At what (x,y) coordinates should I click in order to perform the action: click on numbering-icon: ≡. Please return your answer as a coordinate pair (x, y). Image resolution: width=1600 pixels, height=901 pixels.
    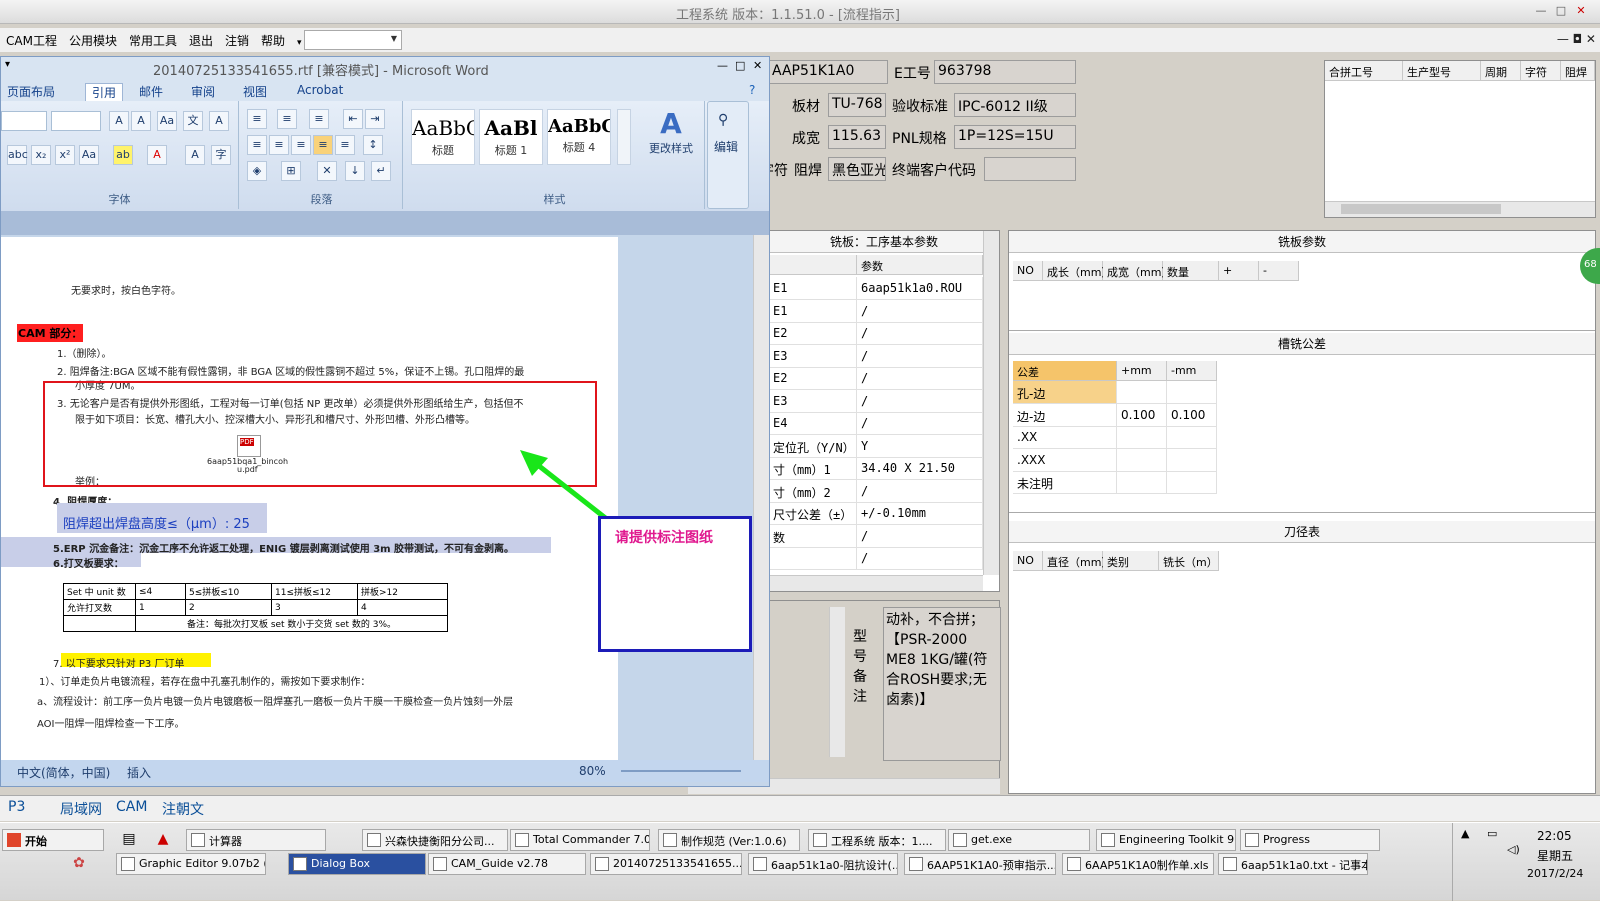
    Looking at the image, I should click on (287, 119).